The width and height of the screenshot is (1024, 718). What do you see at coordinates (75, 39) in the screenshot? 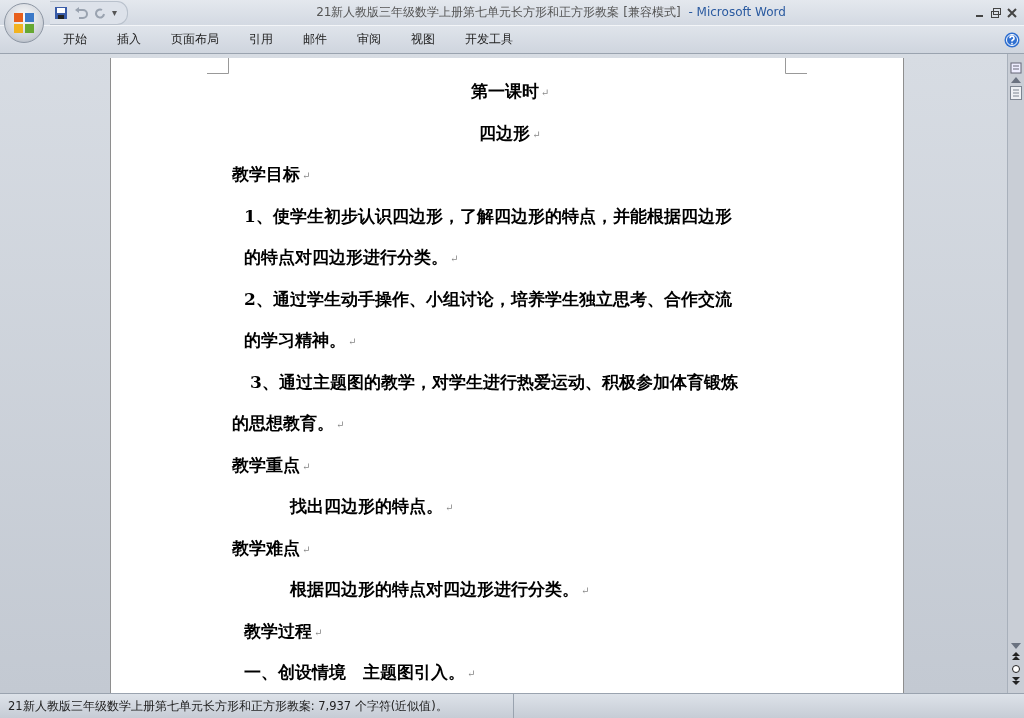
I see `ribbon-tab: 开始` at bounding box center [75, 39].